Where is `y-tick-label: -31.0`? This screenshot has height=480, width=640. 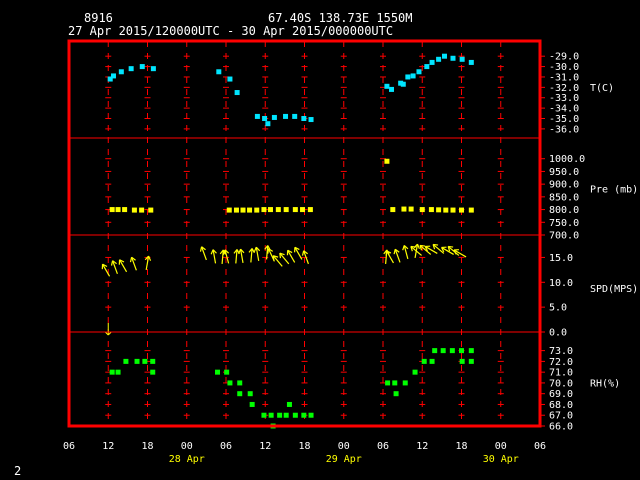 y-tick-label: -31.0 is located at coordinates (564, 77).